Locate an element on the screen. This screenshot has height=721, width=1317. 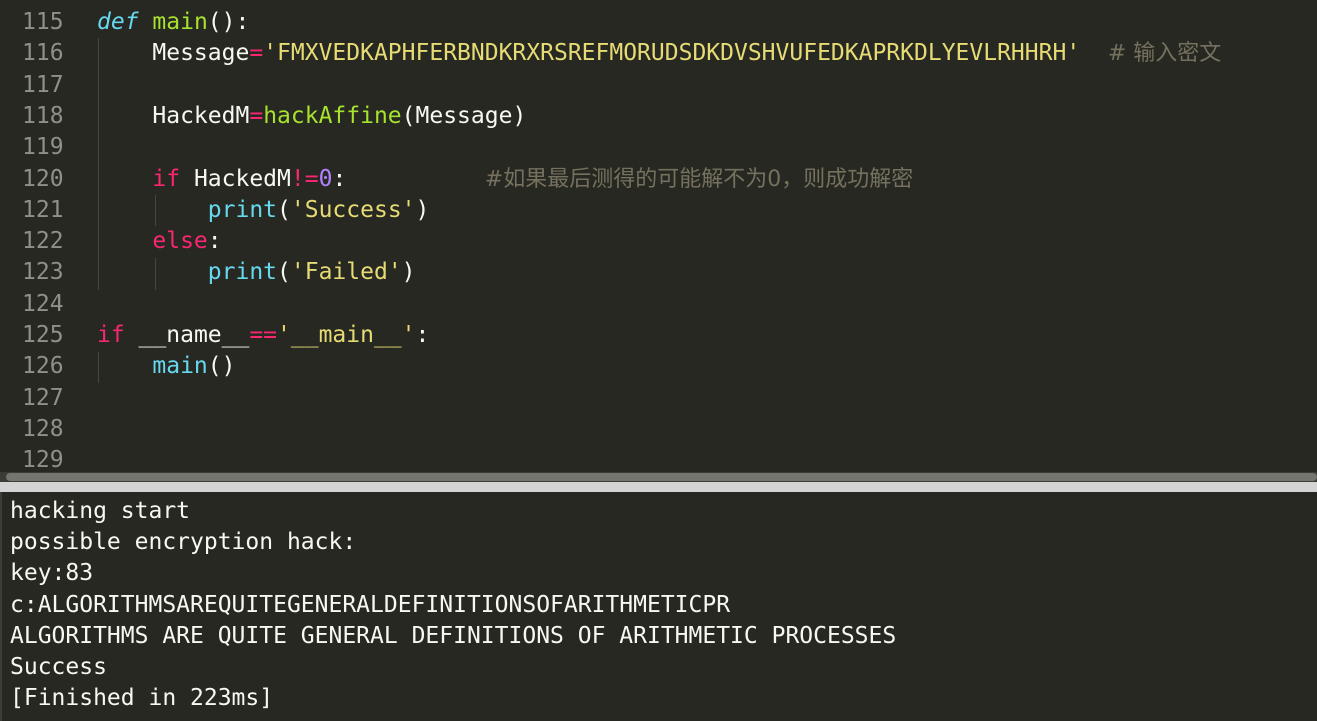
code-token: #如果最后测得的可能解不为0，则成功解密 is located at coordinates (699, 179).